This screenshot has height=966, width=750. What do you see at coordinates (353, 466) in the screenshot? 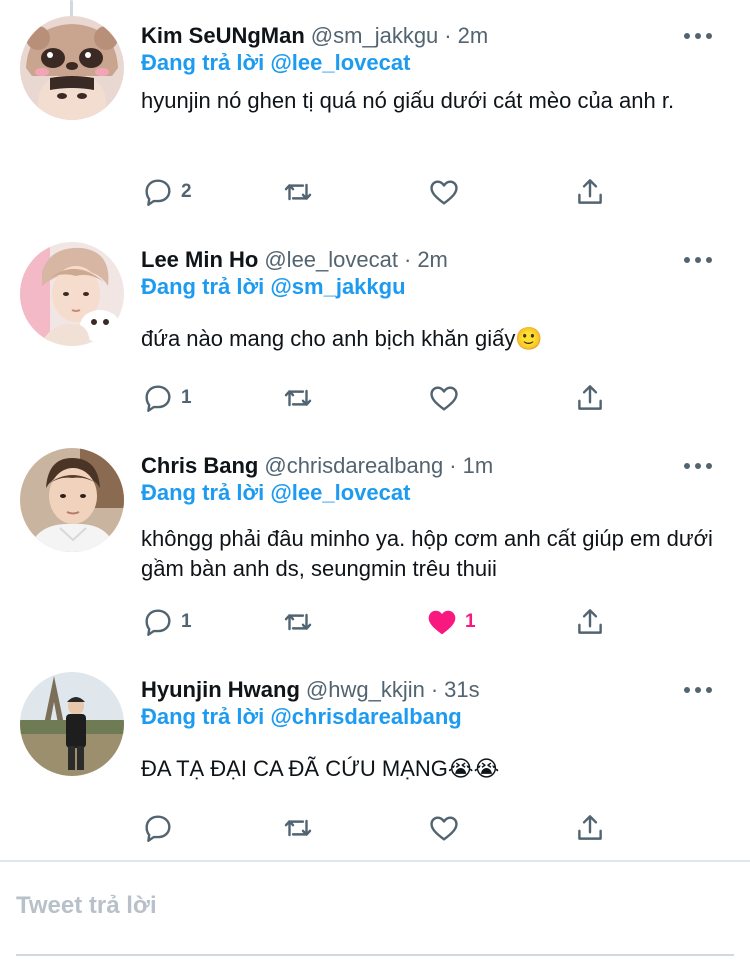
I see `user-handle: @chrisdarealbang` at bounding box center [353, 466].